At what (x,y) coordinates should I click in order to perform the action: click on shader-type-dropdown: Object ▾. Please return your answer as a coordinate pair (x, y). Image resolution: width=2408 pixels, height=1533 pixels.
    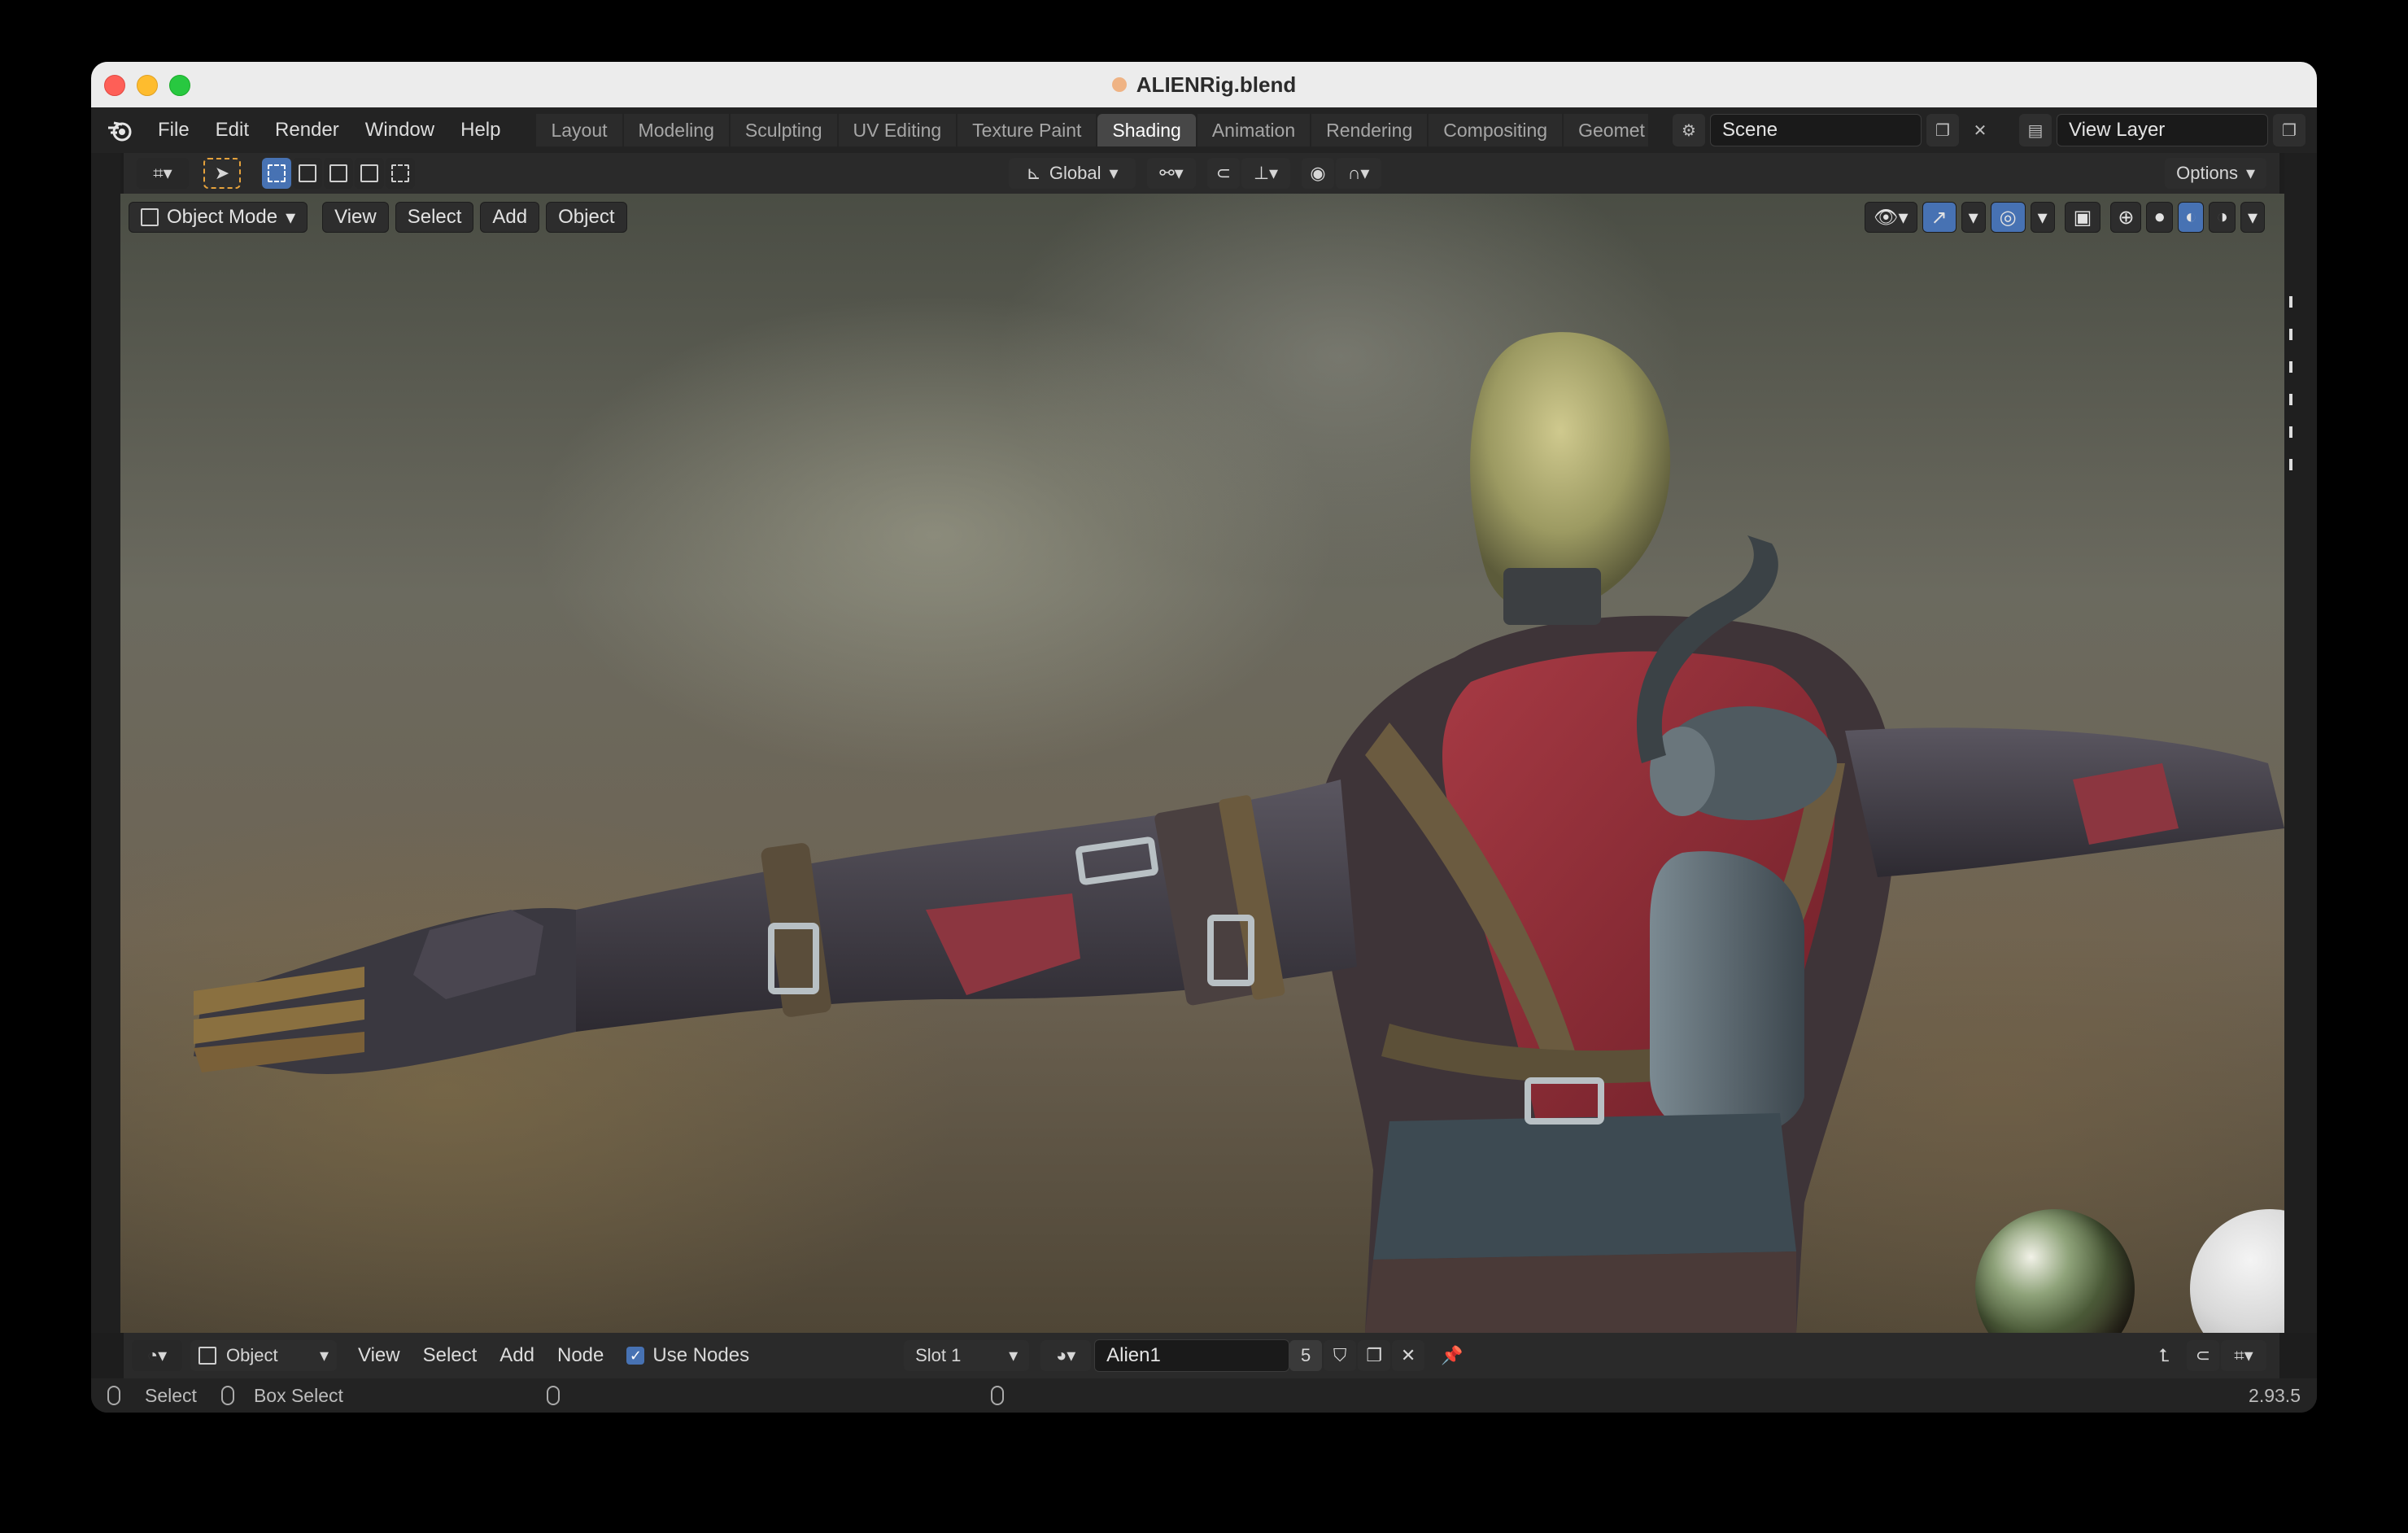
    Looking at the image, I should click on (263, 1355).